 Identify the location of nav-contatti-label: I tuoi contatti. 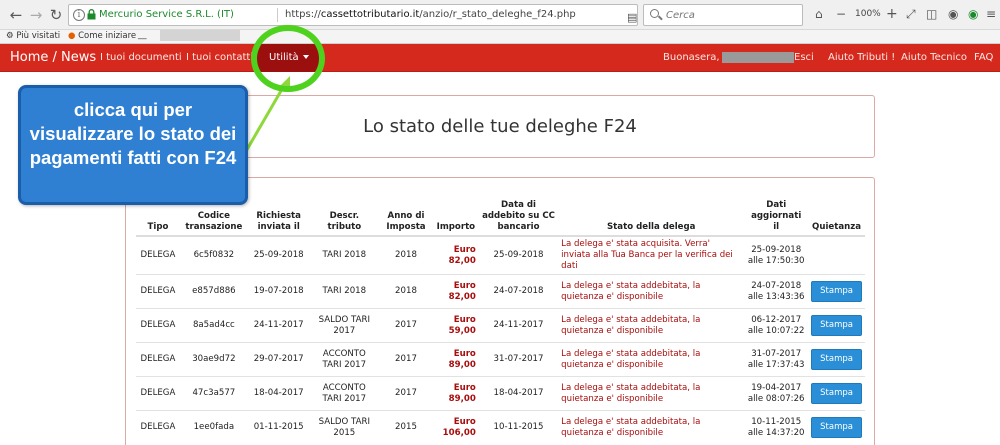
(220, 57).